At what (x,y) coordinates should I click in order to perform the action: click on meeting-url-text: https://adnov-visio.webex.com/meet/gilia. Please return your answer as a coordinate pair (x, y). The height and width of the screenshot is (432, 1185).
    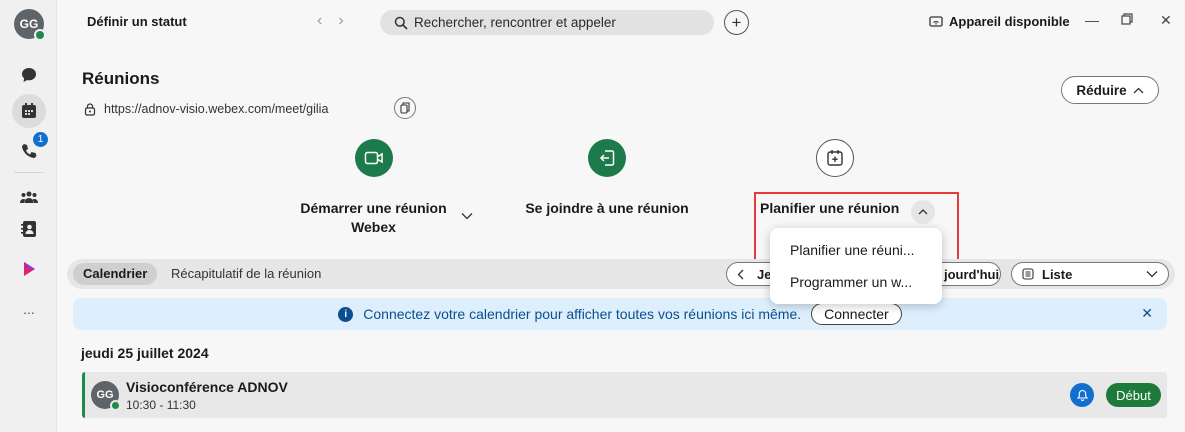
    Looking at the image, I should click on (216, 109).